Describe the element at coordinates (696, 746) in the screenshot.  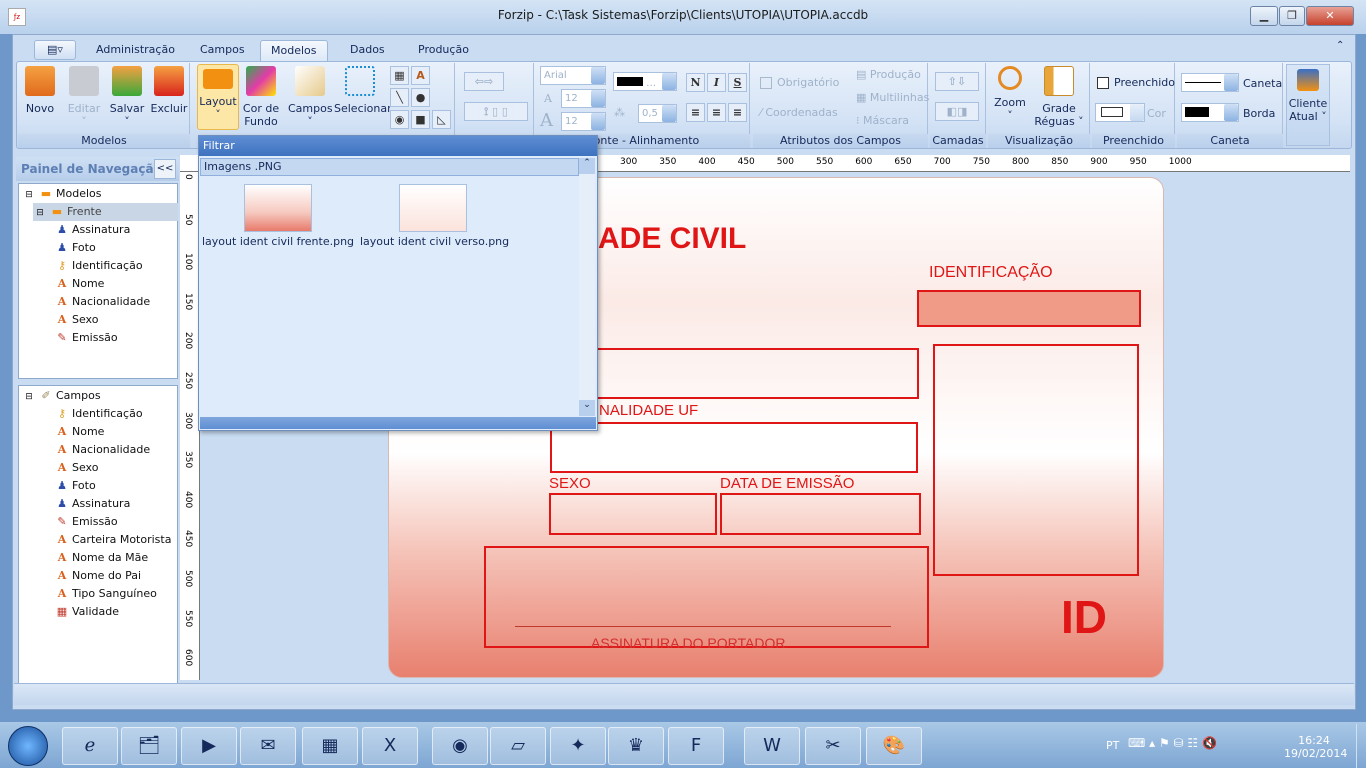
I see `foxit-icon: F` at that location.